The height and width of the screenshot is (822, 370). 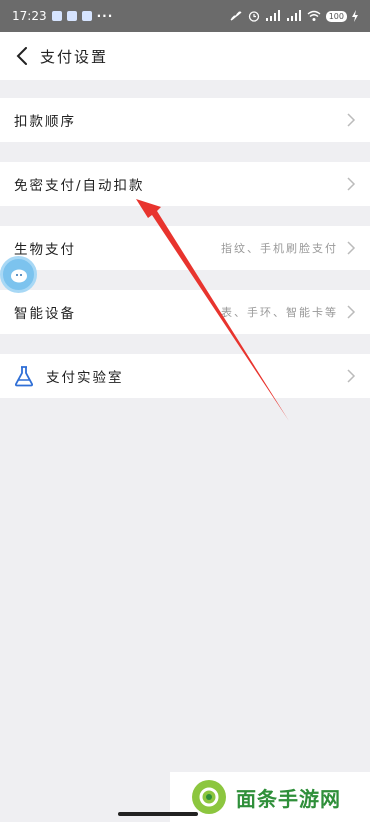 I want to click on watermark-logo-icon, so click(x=209, y=797).